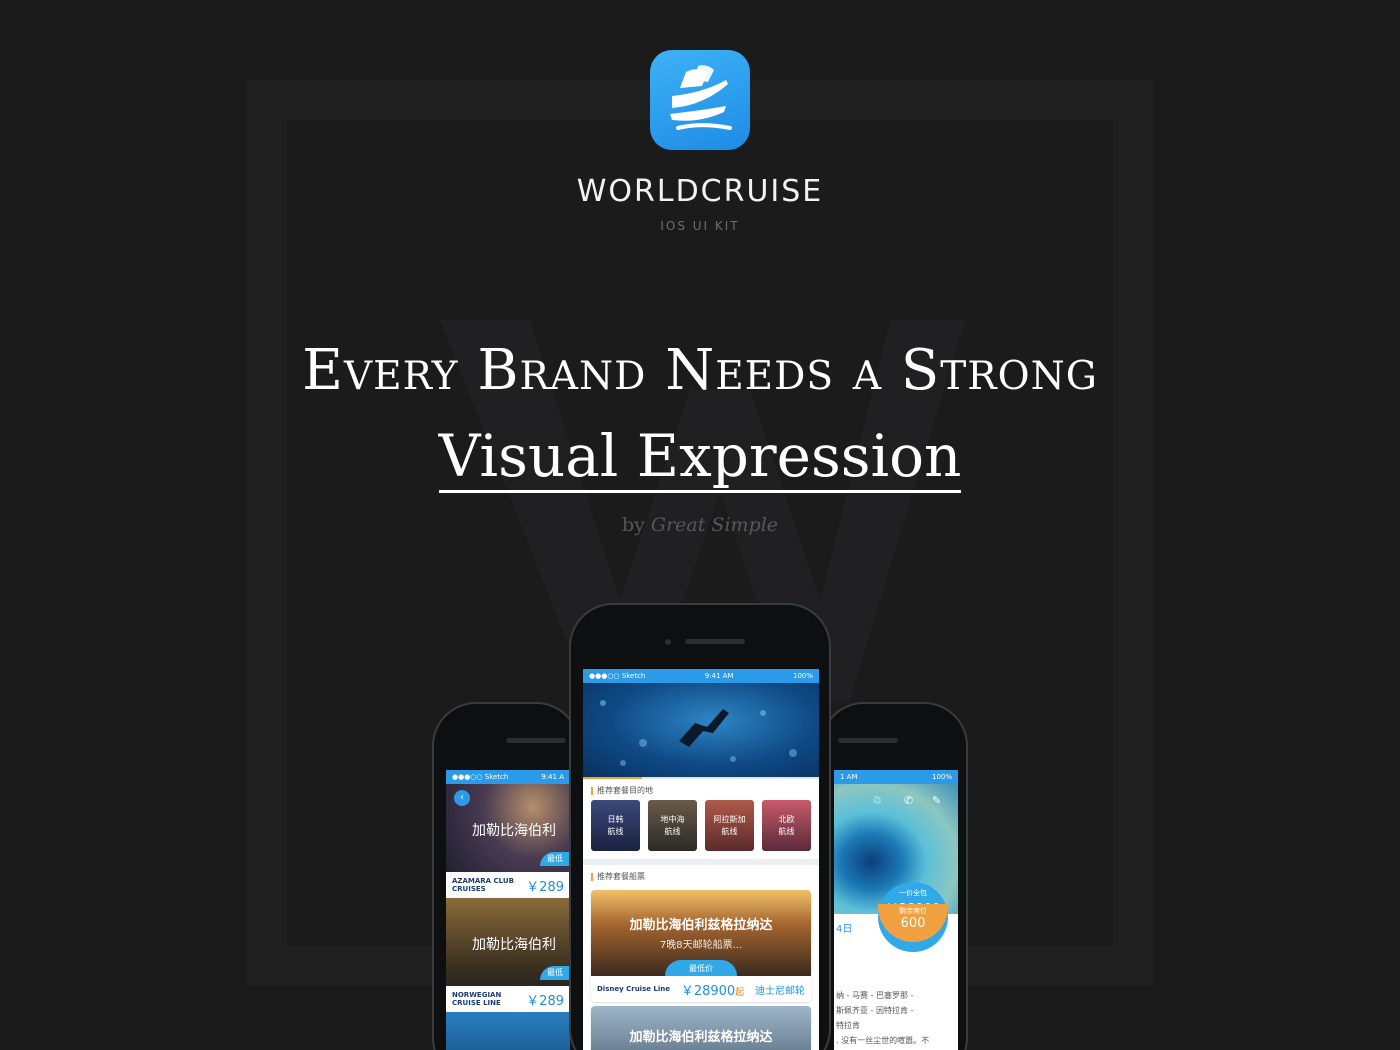 This screenshot has width=1400, height=1050. I want to click on route-label: 北欧, so click(786, 819).